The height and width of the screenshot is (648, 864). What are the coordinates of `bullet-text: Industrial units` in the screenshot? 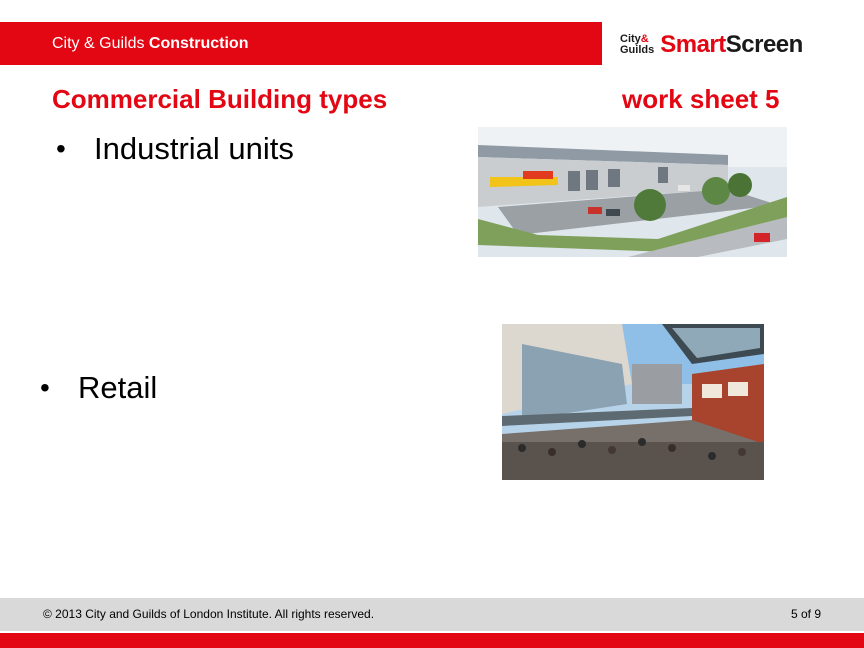 It's located at (194, 148).